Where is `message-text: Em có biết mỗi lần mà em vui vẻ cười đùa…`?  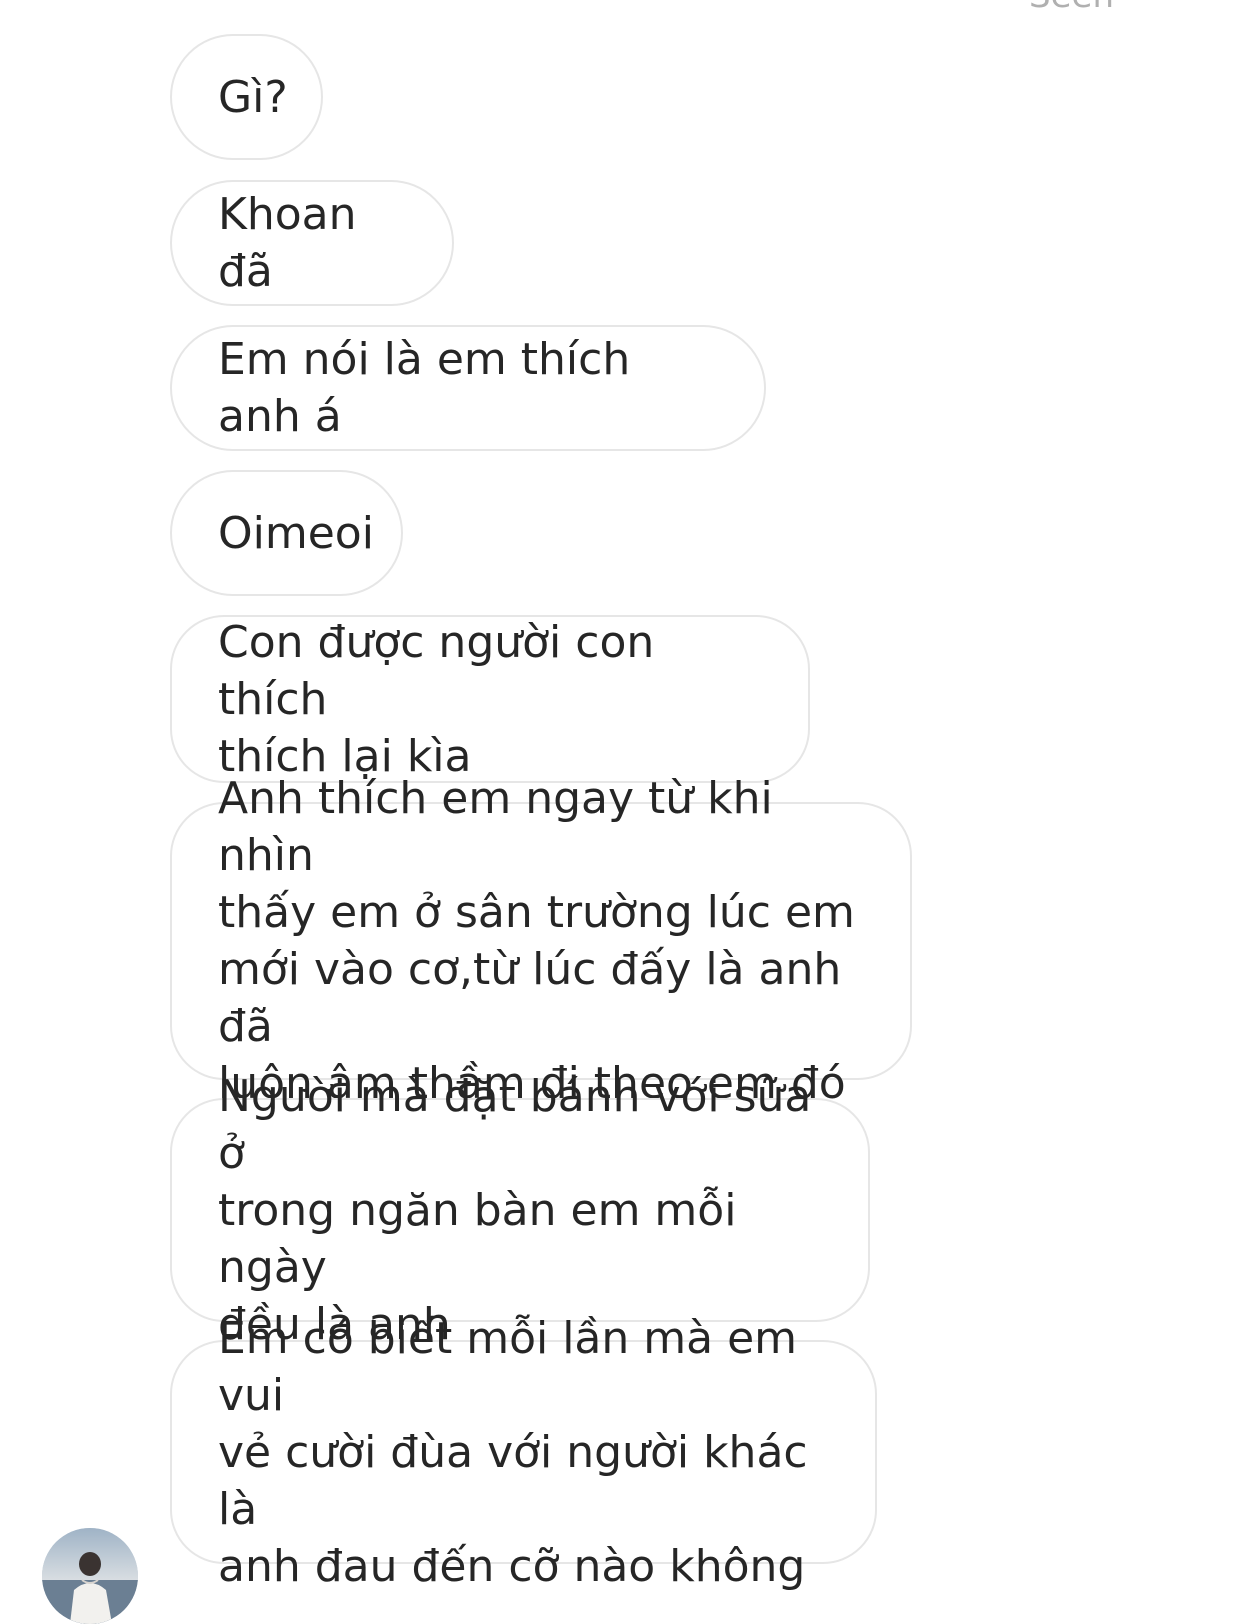 message-text: Em có biết mỗi lần mà em vui vẻ cười đùa… is located at coordinates (513, 1452).